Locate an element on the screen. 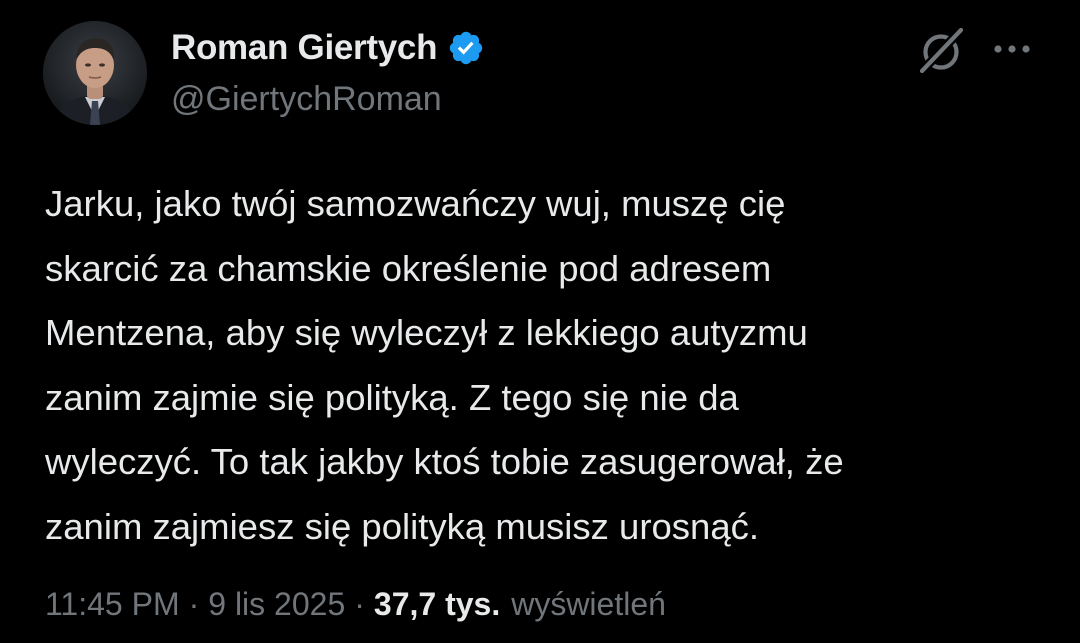 The image size is (1080, 643). avatar is located at coordinates (95, 73).